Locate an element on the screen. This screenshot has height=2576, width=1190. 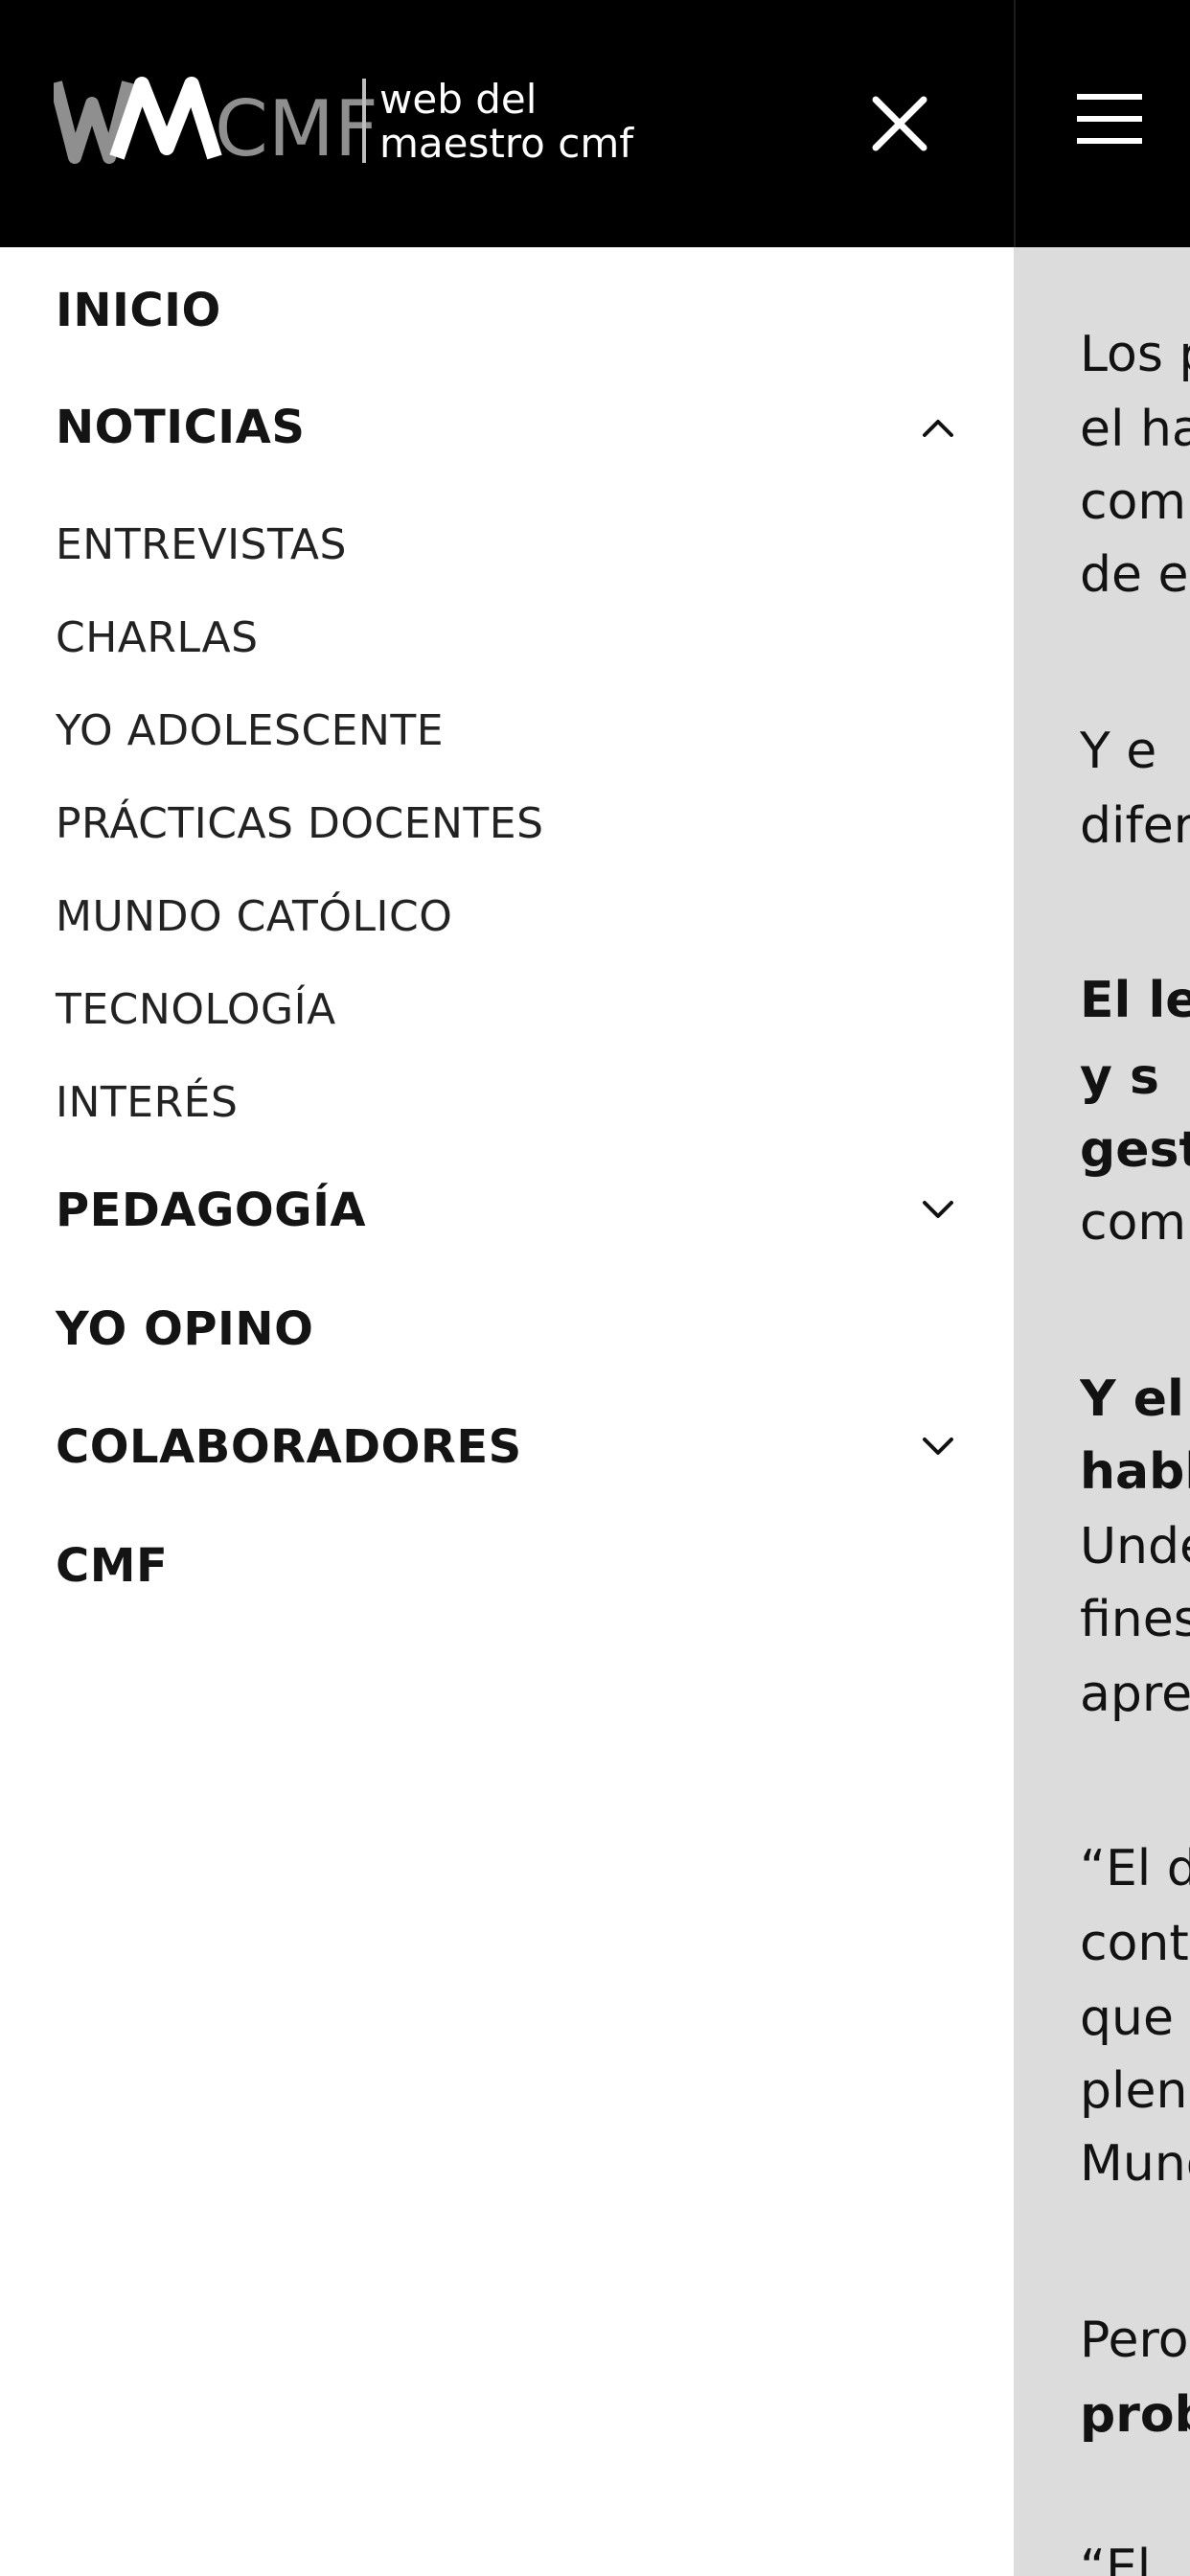
chevron-up-icon is located at coordinates (938, 427).